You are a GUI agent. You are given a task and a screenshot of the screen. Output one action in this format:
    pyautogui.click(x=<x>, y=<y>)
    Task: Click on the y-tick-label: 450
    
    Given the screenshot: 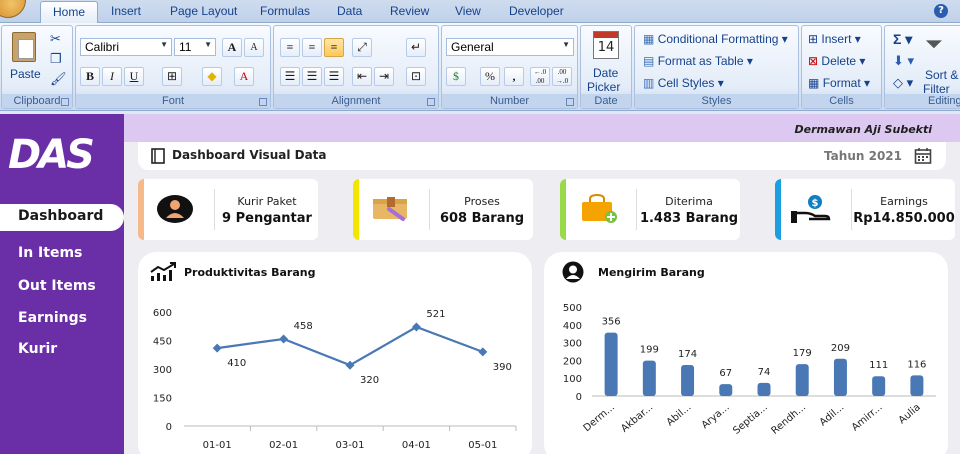 What is the action you would take?
    pyautogui.click(x=162, y=342)
    